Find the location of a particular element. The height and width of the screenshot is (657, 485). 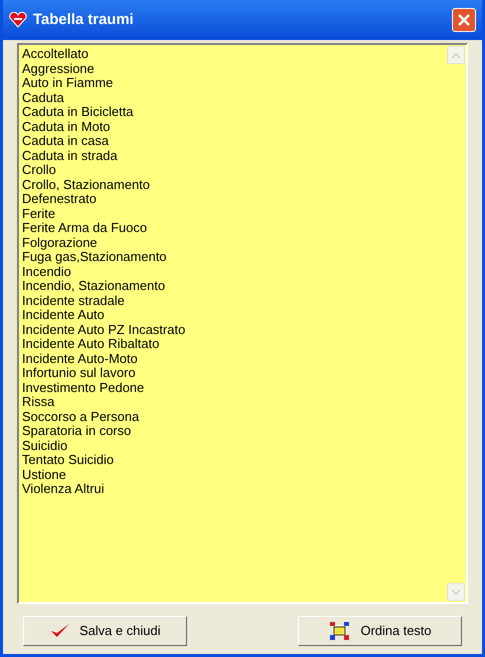

save-close-button: Salva e chiudi is located at coordinates (105, 631).